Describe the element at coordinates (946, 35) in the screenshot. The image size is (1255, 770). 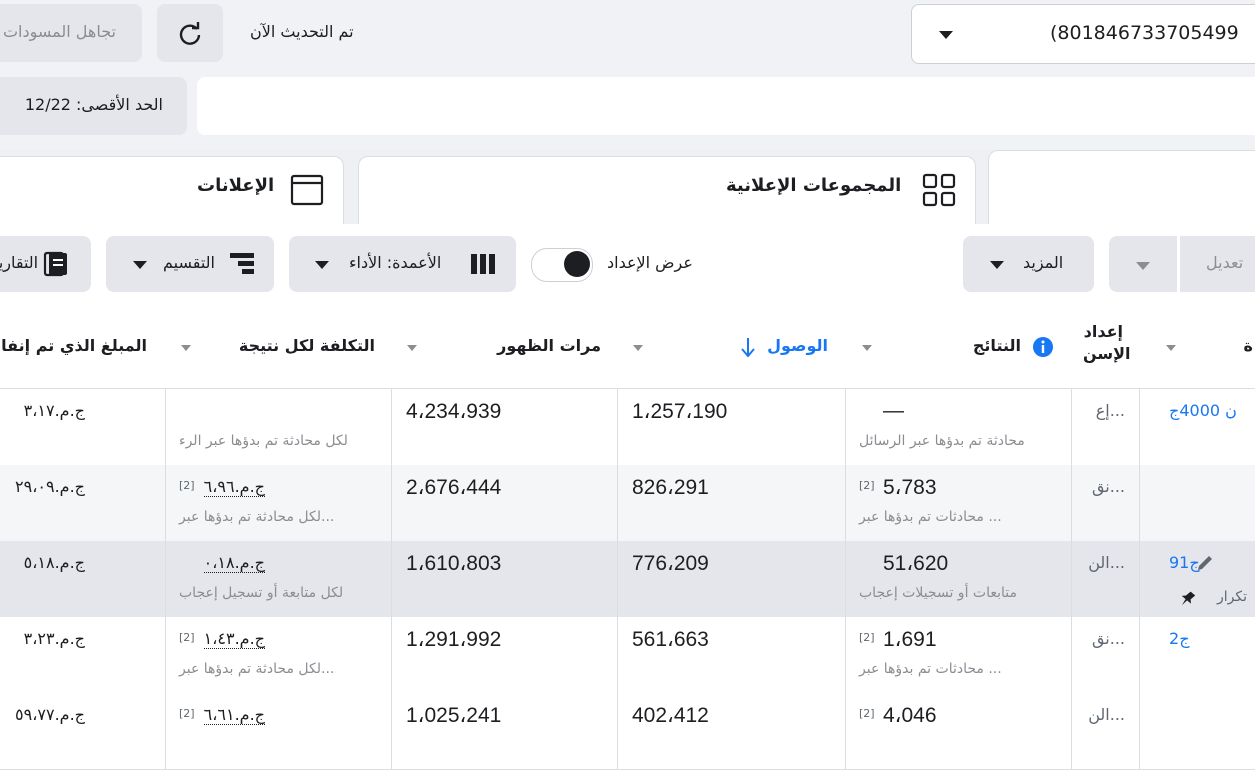
I see `dropdown-arrow-icon` at that location.